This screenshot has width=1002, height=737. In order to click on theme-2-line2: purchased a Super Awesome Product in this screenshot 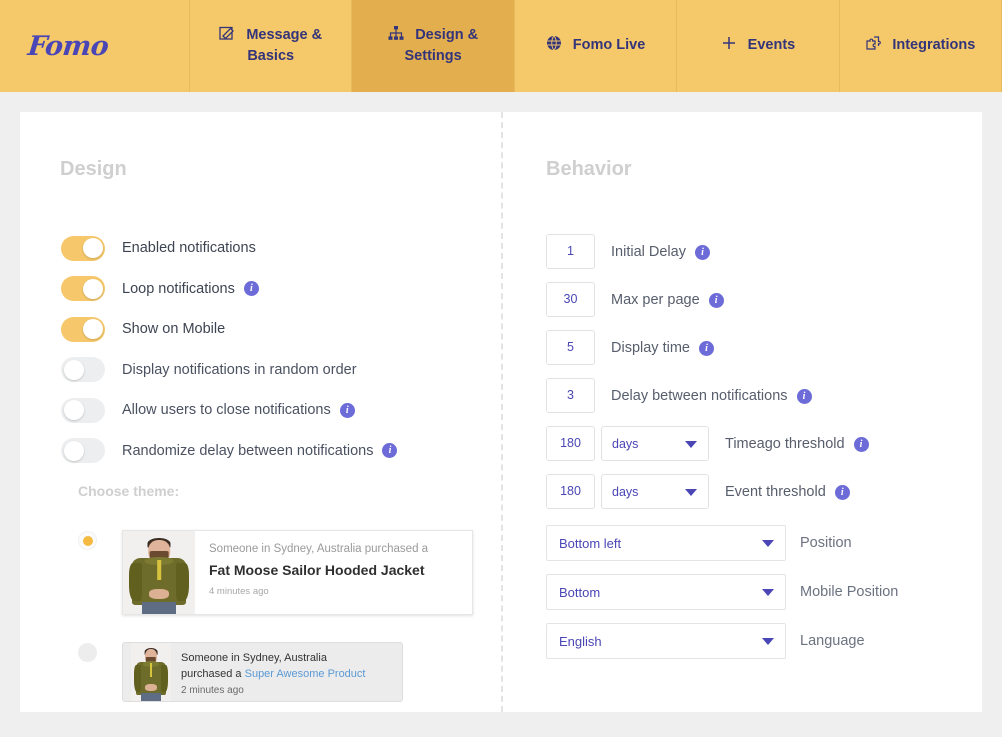, I will do `click(273, 675)`.